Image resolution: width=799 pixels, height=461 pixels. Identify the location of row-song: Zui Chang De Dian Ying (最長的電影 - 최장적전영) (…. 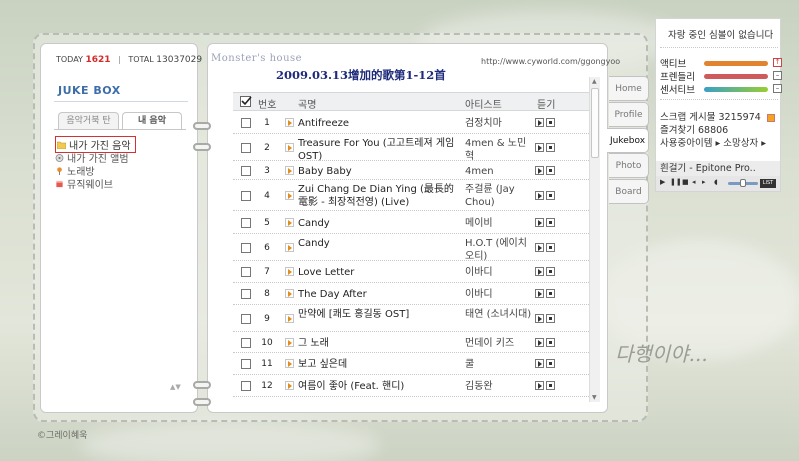
(378, 196).